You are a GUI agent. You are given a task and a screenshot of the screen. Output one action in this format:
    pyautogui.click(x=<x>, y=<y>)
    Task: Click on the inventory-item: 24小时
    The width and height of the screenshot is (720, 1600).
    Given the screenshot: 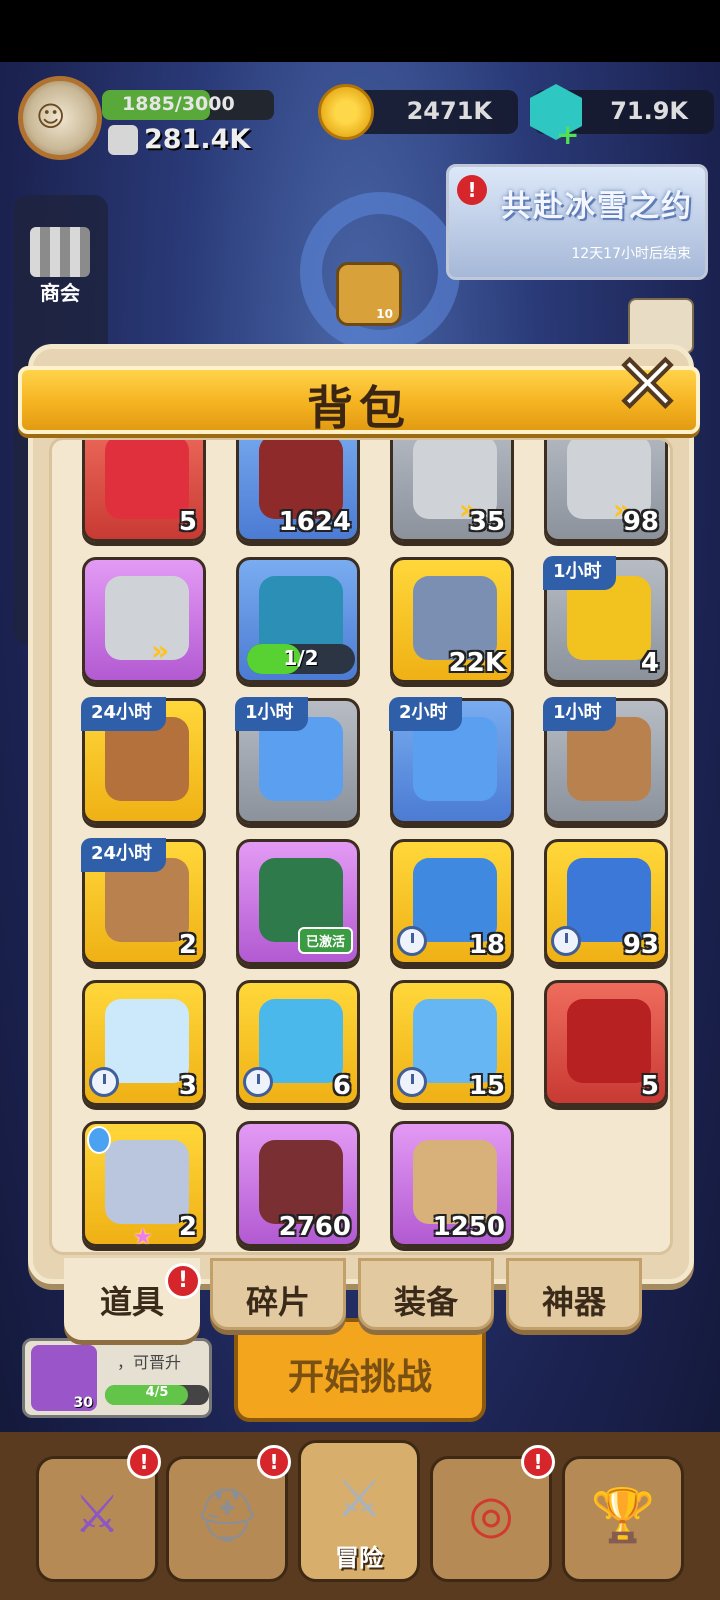 What is the action you would take?
    pyautogui.click(x=143, y=760)
    